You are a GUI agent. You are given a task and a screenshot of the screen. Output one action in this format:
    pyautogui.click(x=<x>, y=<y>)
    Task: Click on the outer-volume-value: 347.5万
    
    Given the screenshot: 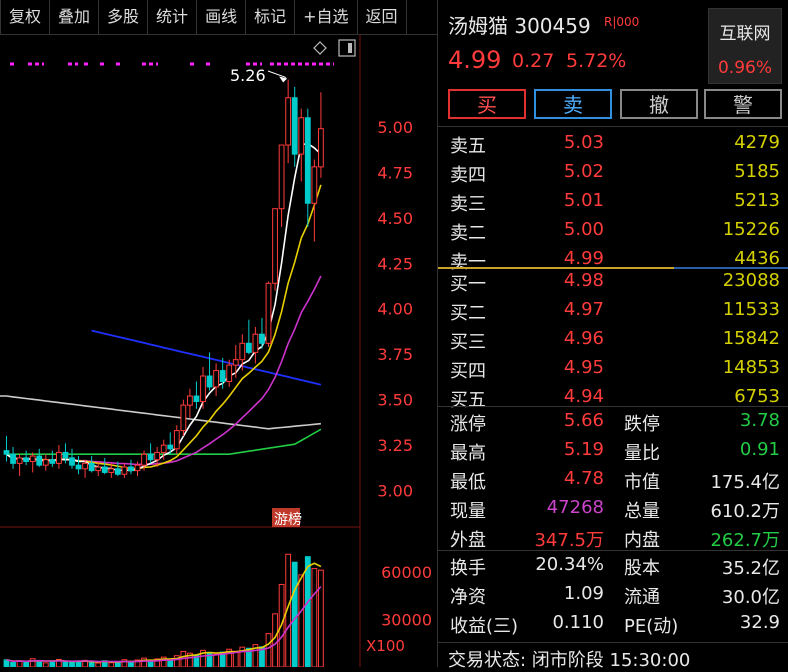 What is the action you would take?
    pyautogui.click(x=569, y=540)
    